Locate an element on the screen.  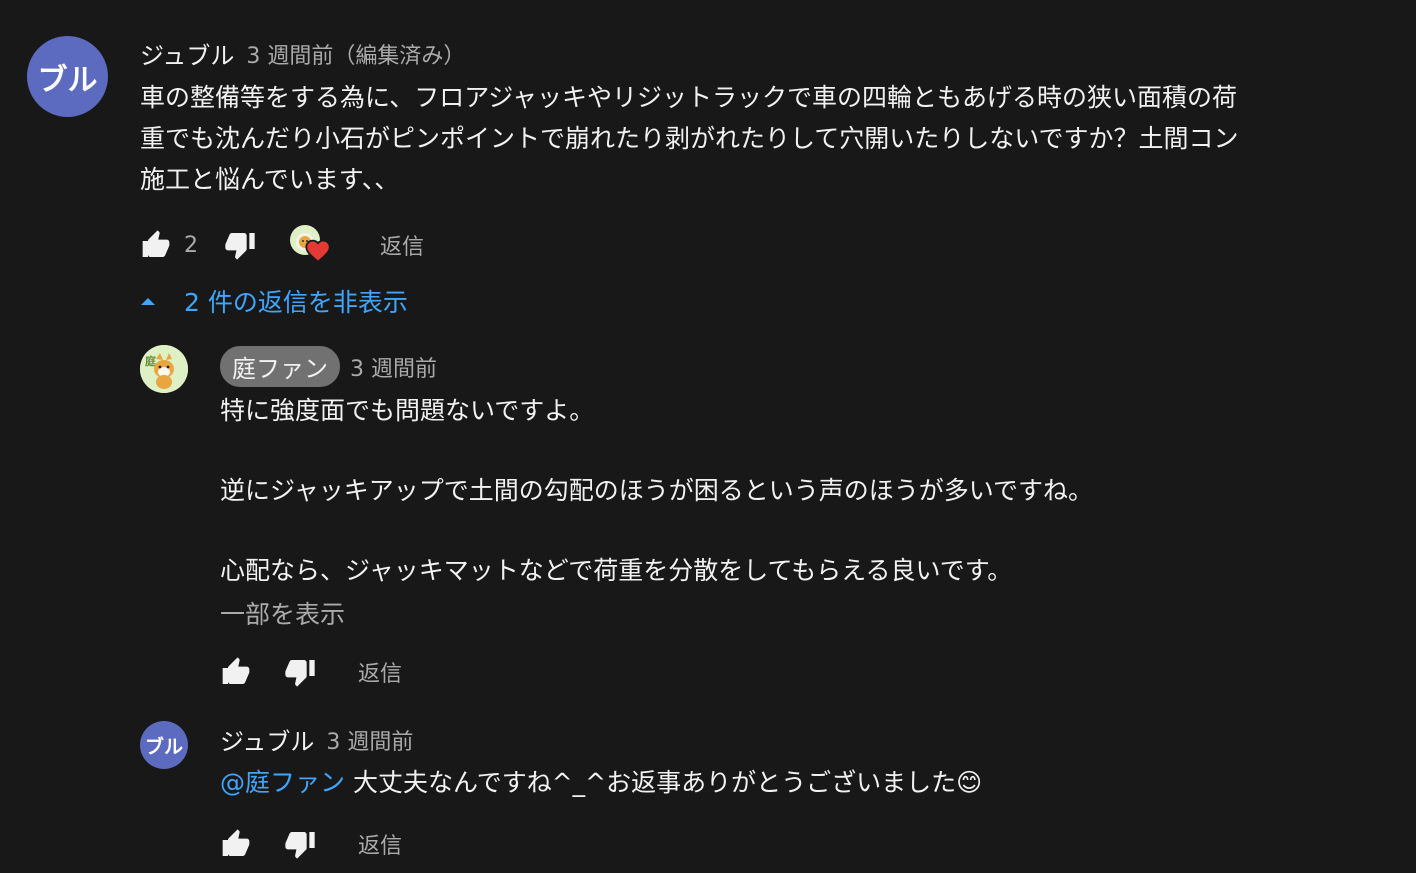
creator-heart is located at coordinates (310, 245).